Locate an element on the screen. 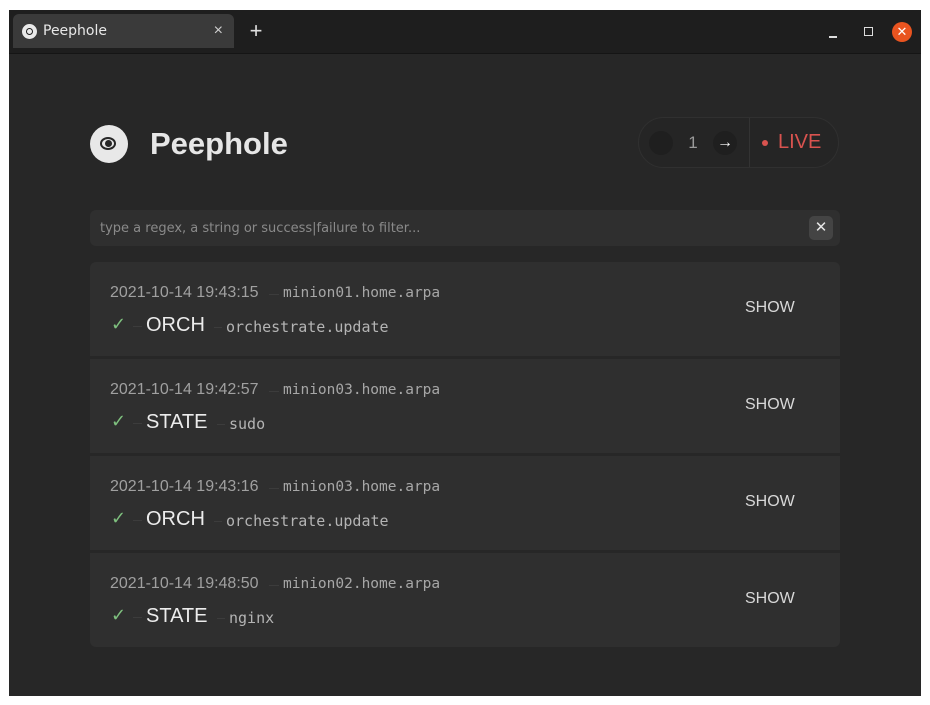 This screenshot has height=705, width=930. pagination-control: 1 → LIVE is located at coordinates (738, 142).